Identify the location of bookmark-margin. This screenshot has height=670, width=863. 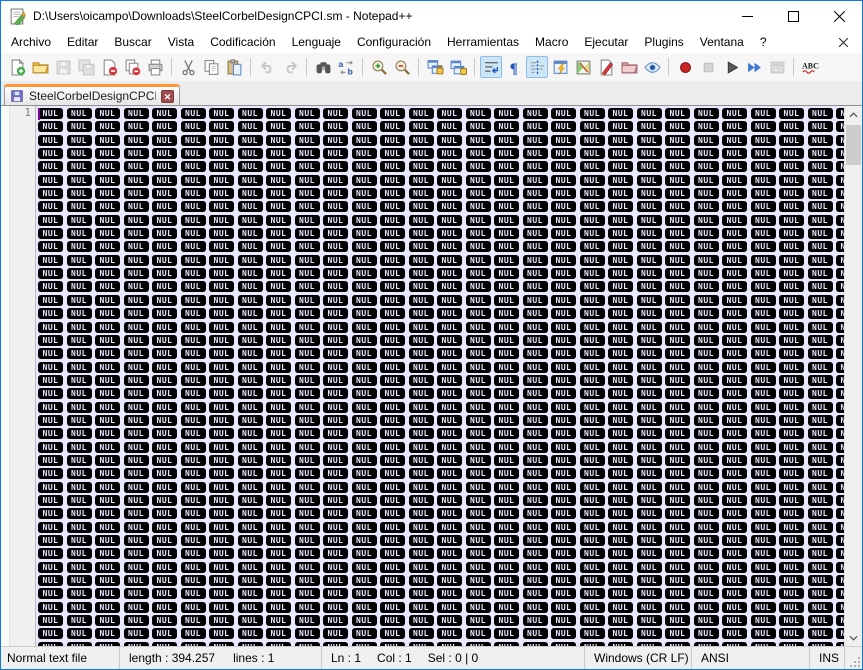
(5, 376).